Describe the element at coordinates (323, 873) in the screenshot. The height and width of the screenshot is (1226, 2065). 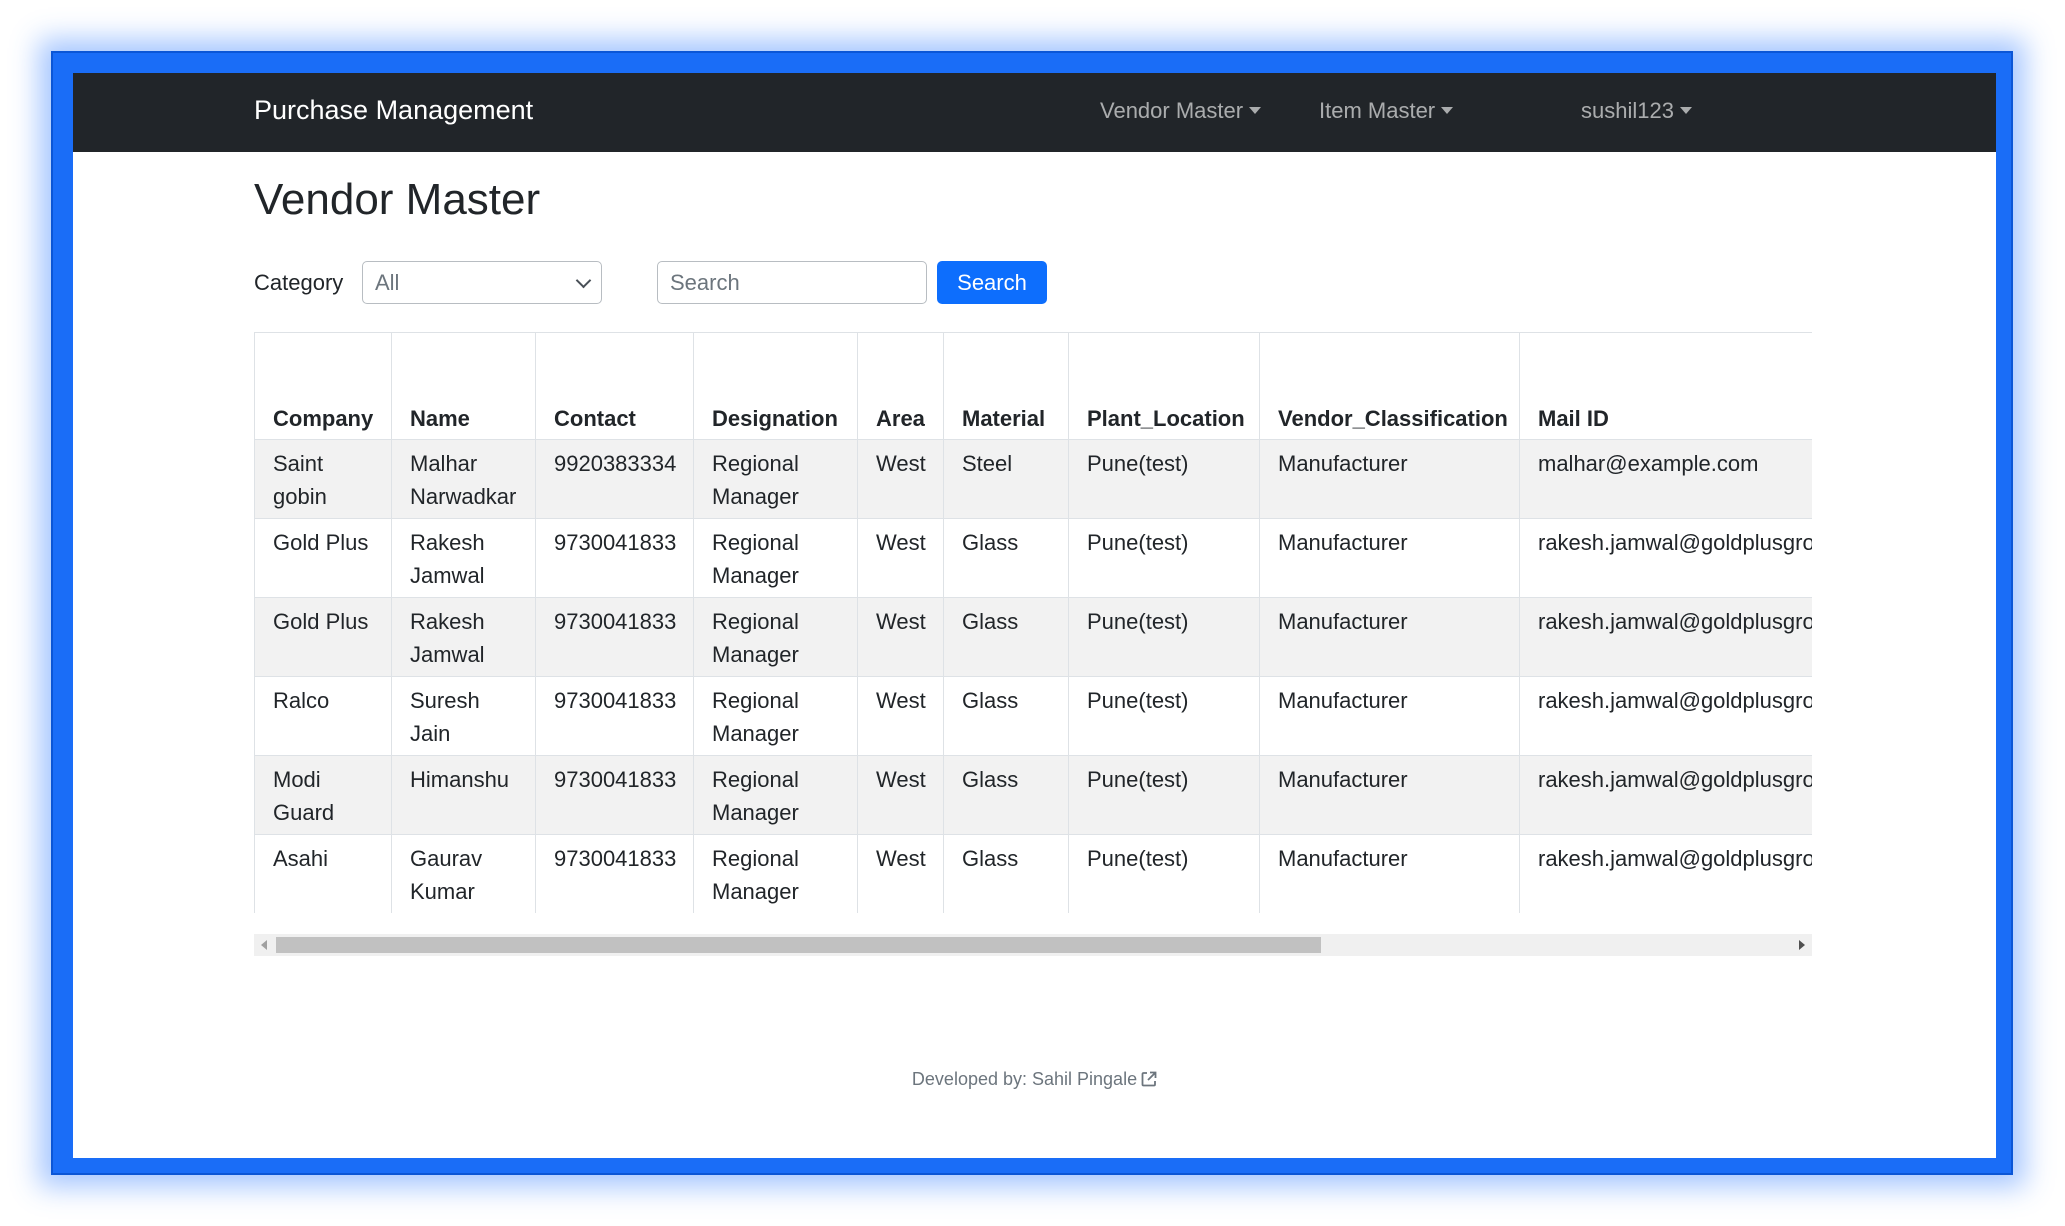
I see `table-cell: Asahi` at that location.